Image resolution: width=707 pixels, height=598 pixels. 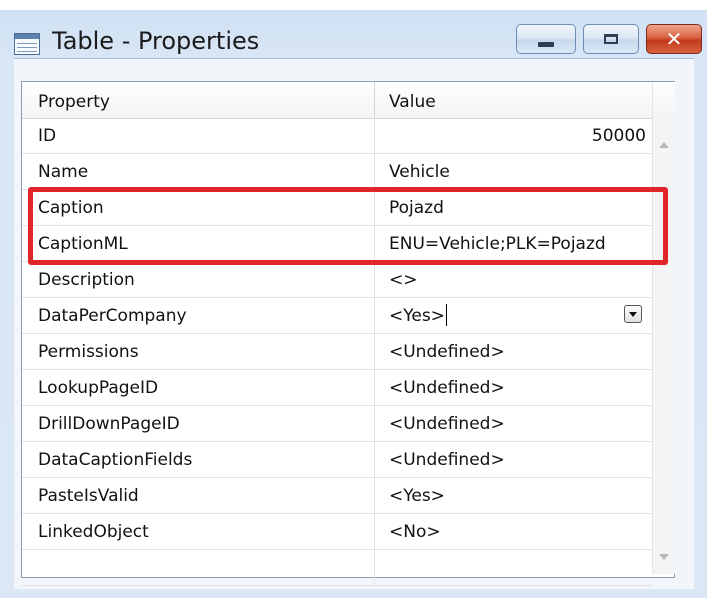 What do you see at coordinates (633, 314) in the screenshot?
I see `chevron-down-icon` at bounding box center [633, 314].